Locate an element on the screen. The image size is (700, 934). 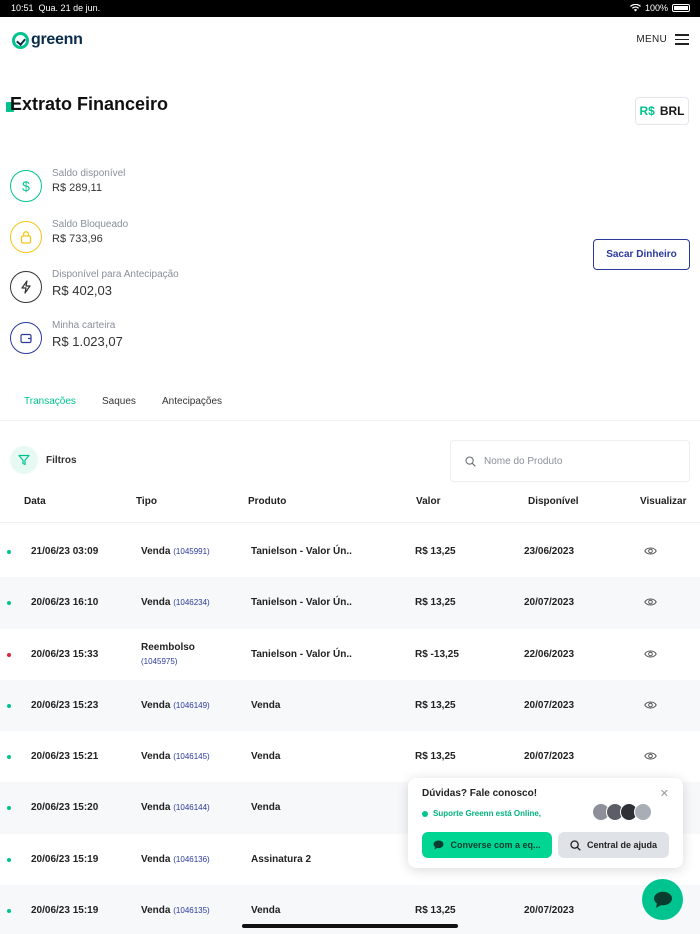
transaction-id-link: (1046136) is located at coordinates (191, 859).